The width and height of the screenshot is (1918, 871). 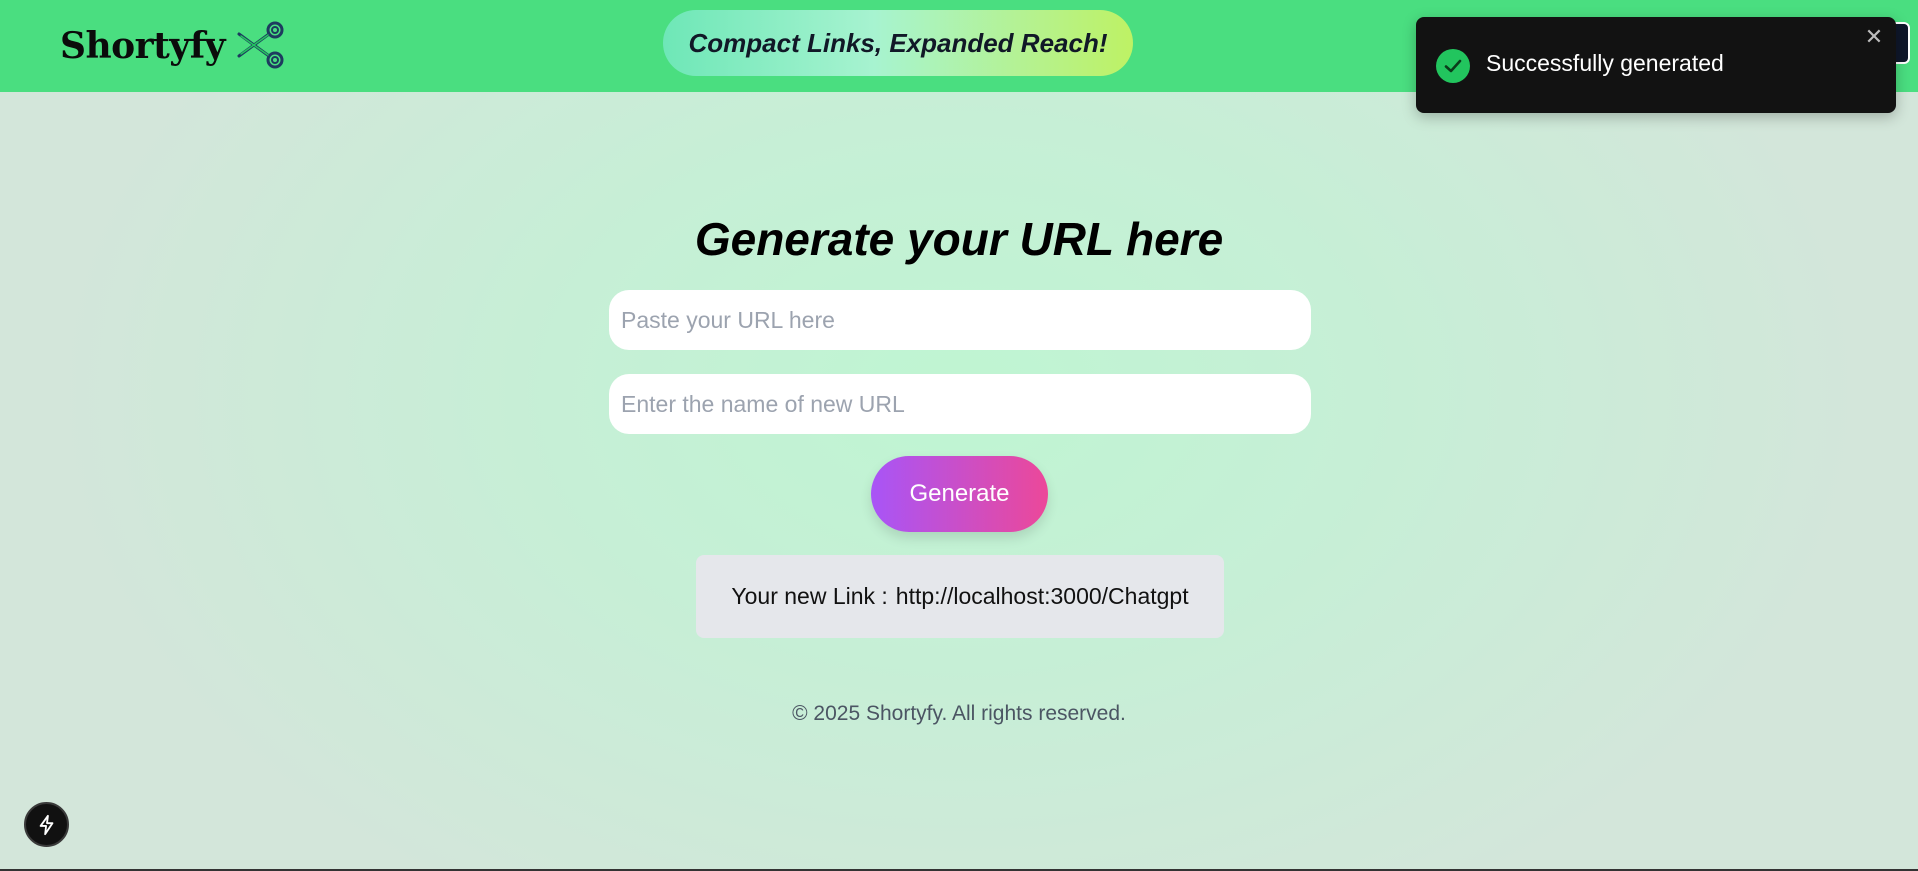 I want to click on devtools-button, so click(x=46, y=824).